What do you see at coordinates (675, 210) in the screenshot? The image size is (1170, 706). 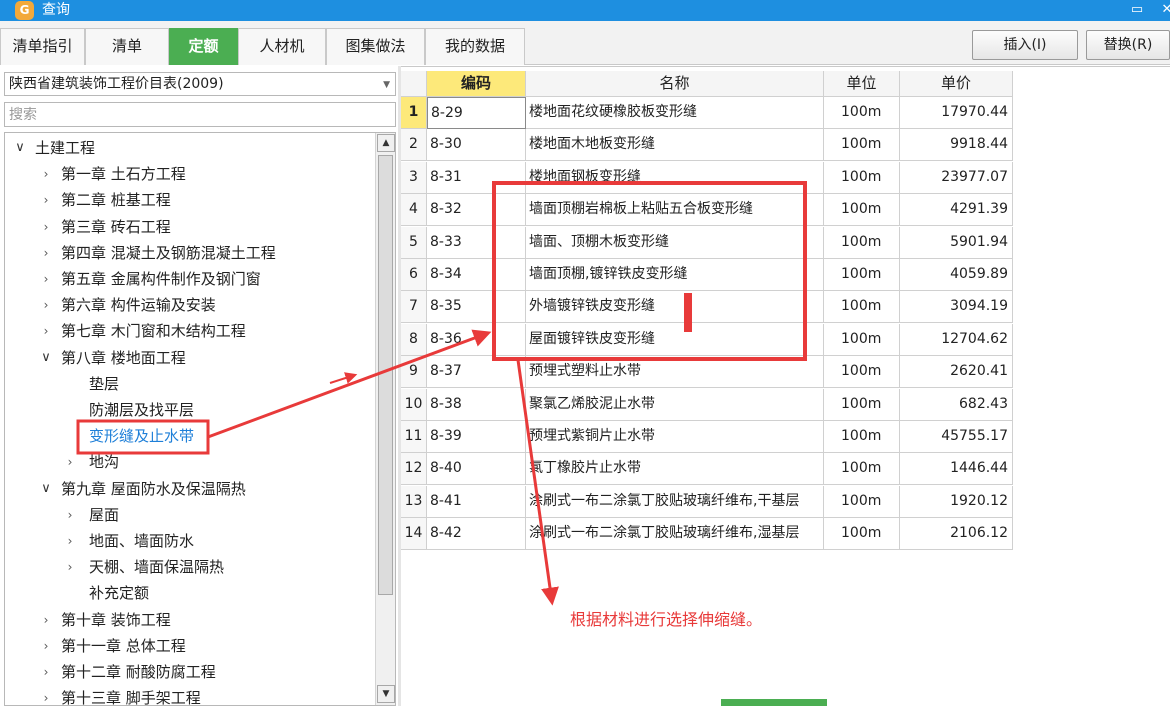 I see `cell-name: 墙面顶棚岩棉板上粘贴五合板变形缝` at bounding box center [675, 210].